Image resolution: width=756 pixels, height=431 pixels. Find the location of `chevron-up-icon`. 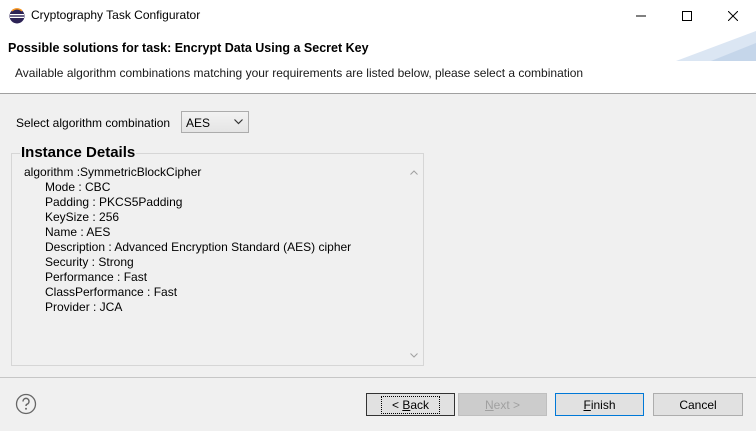

chevron-up-icon is located at coordinates (413, 172).